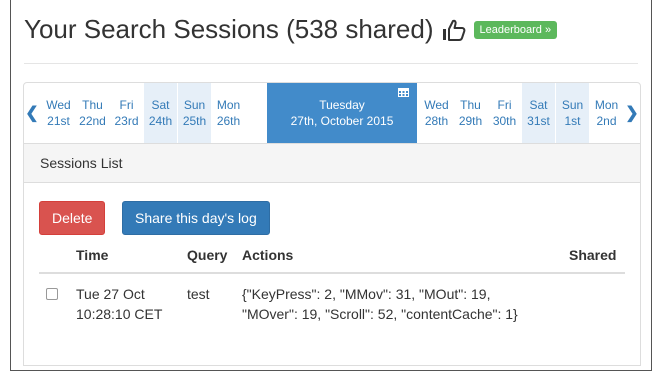 Image resolution: width=660 pixels, height=373 pixels. What do you see at coordinates (504, 121) in the screenshot?
I see `day-date: 30th` at bounding box center [504, 121].